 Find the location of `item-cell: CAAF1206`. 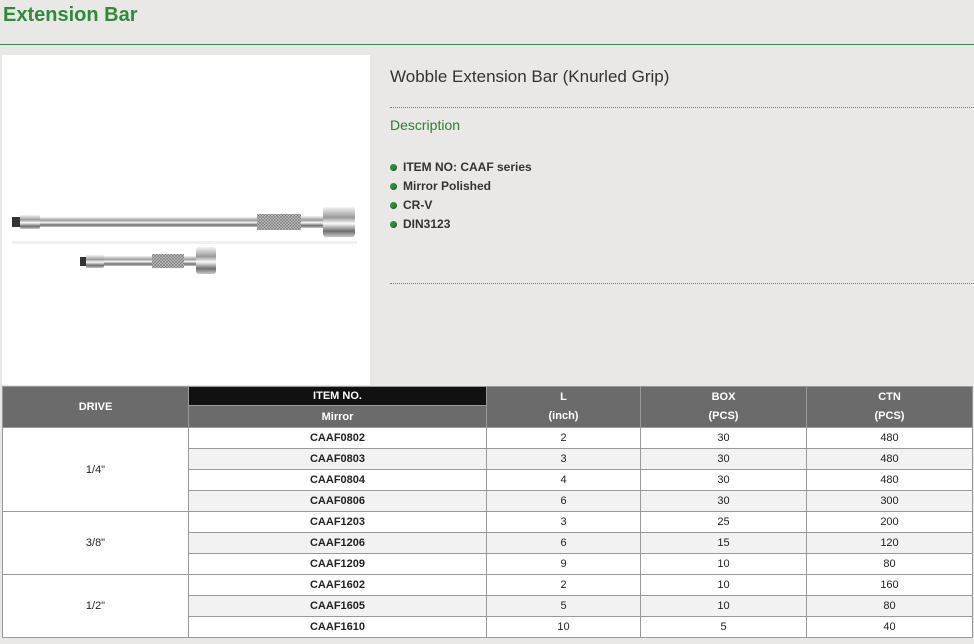

item-cell: CAAF1206 is located at coordinates (337, 543).